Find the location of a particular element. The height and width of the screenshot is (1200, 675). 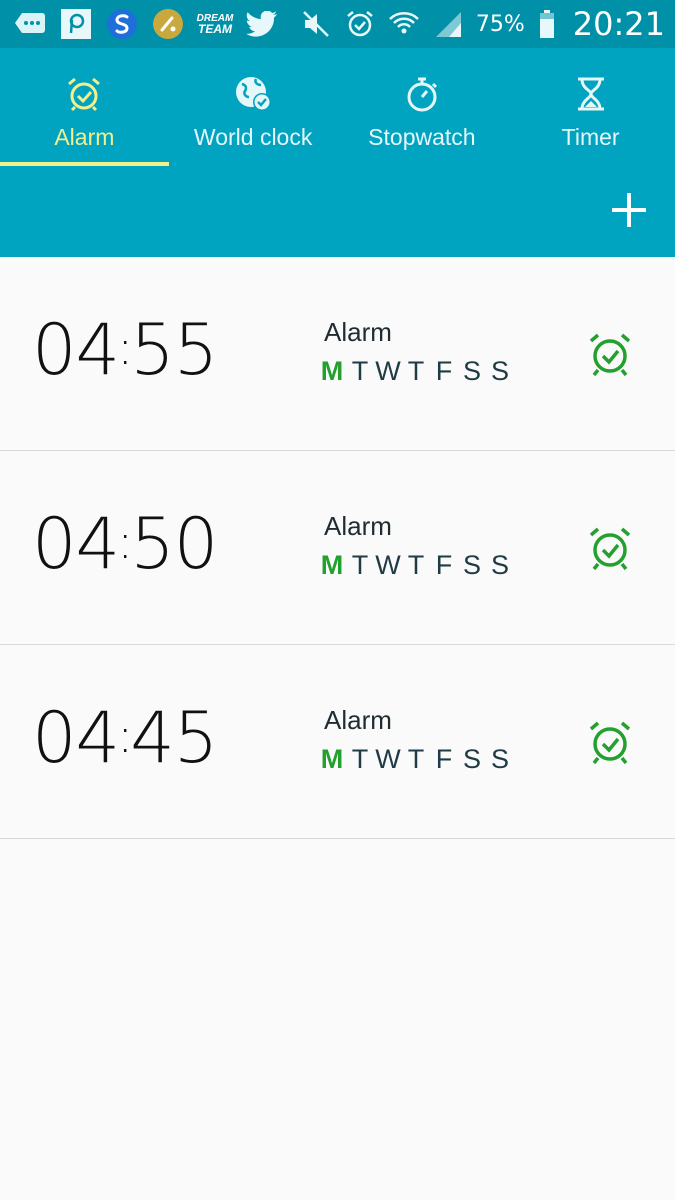

tab-bar: Alarm World clock Stopwatch Timer is located at coordinates (337, 107).